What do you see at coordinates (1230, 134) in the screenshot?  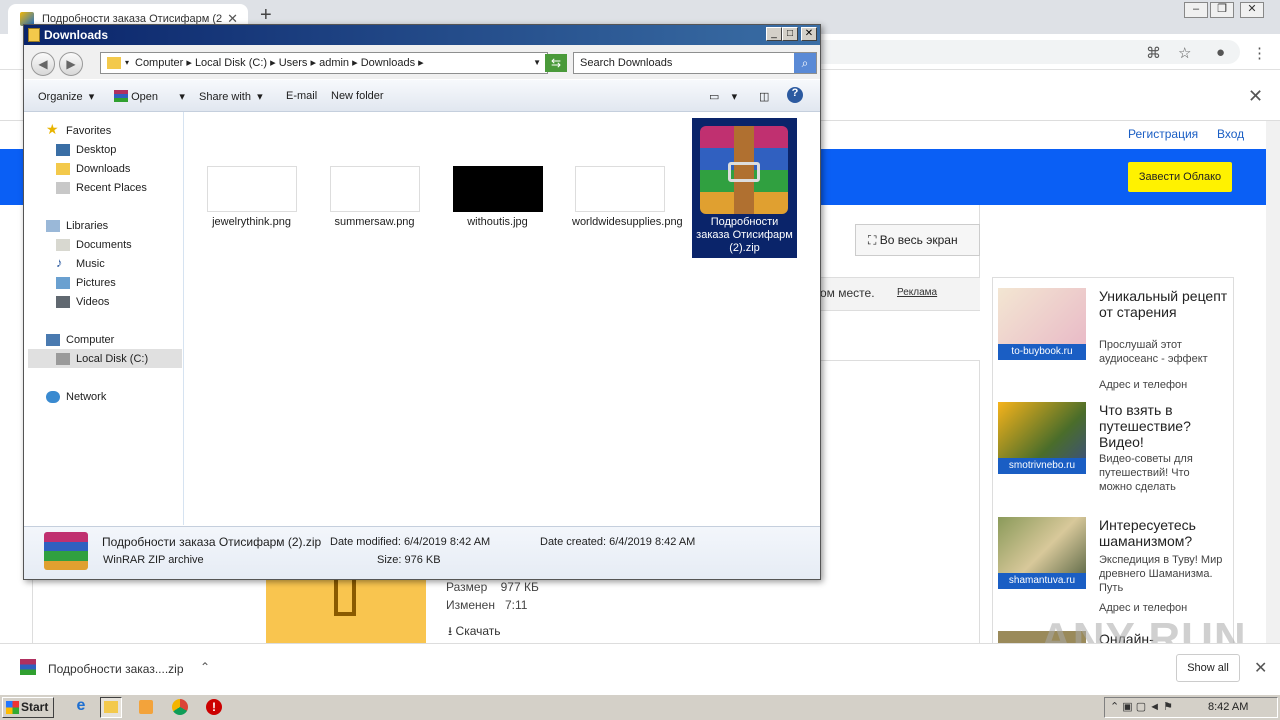 I see `login-link: Вход` at bounding box center [1230, 134].